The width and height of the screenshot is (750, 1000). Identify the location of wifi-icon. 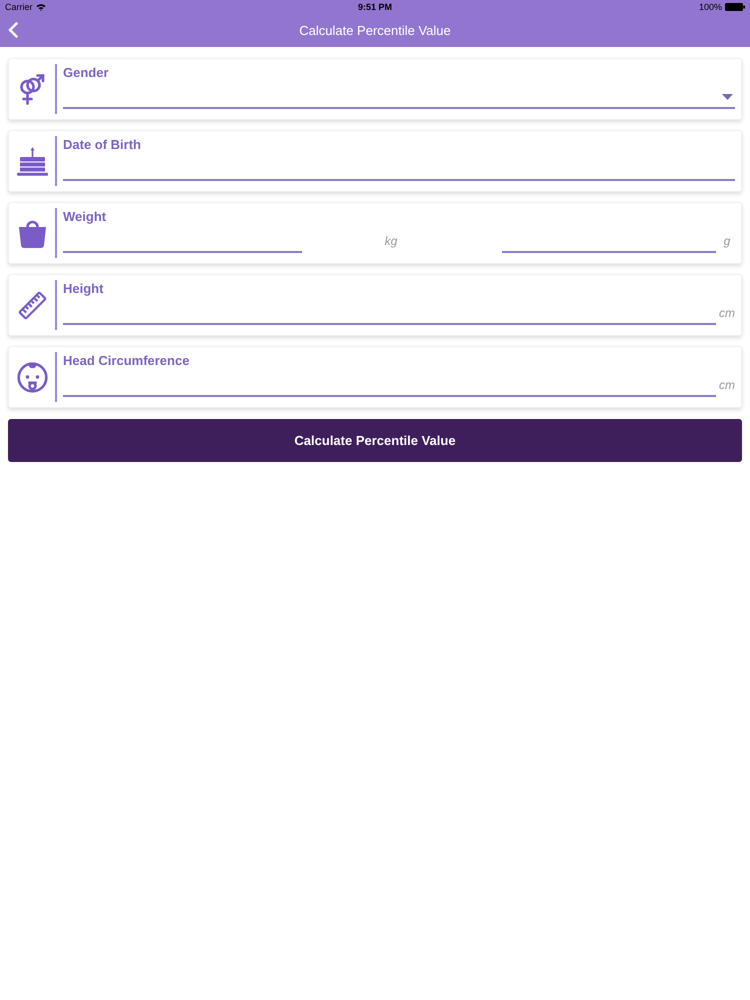
(41, 7).